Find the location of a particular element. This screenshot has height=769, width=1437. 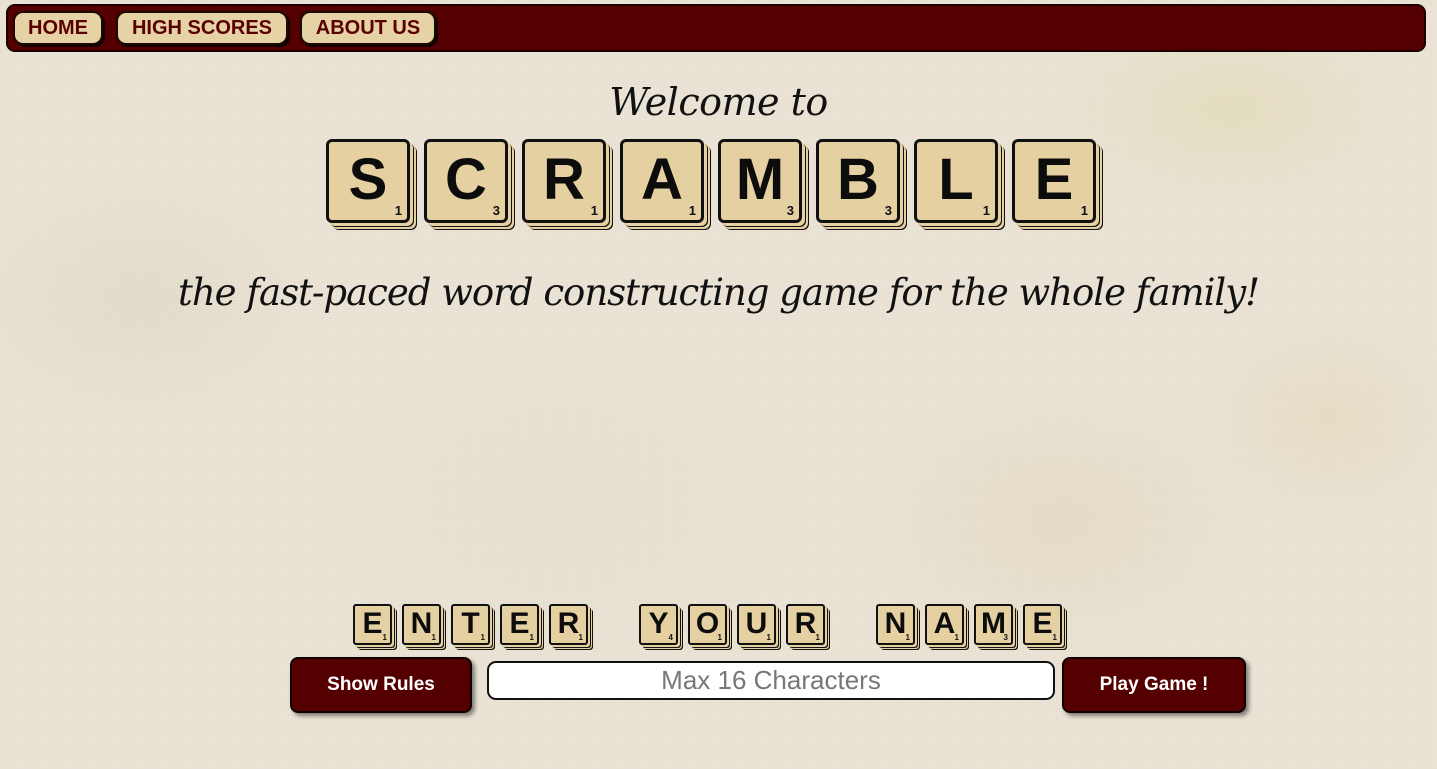

prompt-tile: T1 is located at coordinates (470, 624).